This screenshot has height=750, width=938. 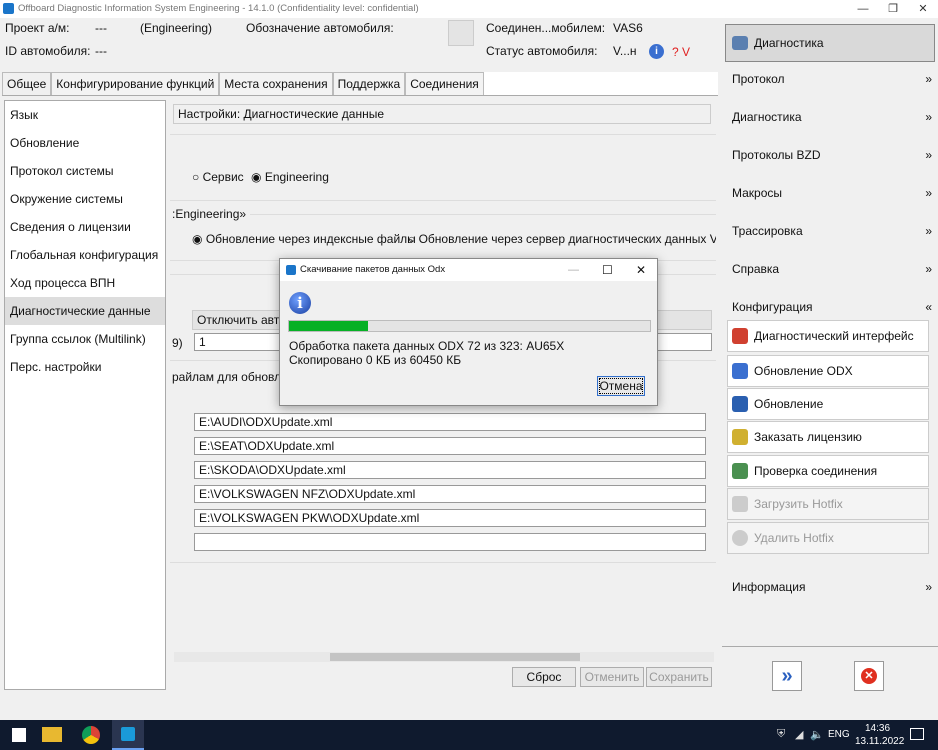 I want to click on vehicle-id-label: ID автомобиля:, so click(x=48, y=51).